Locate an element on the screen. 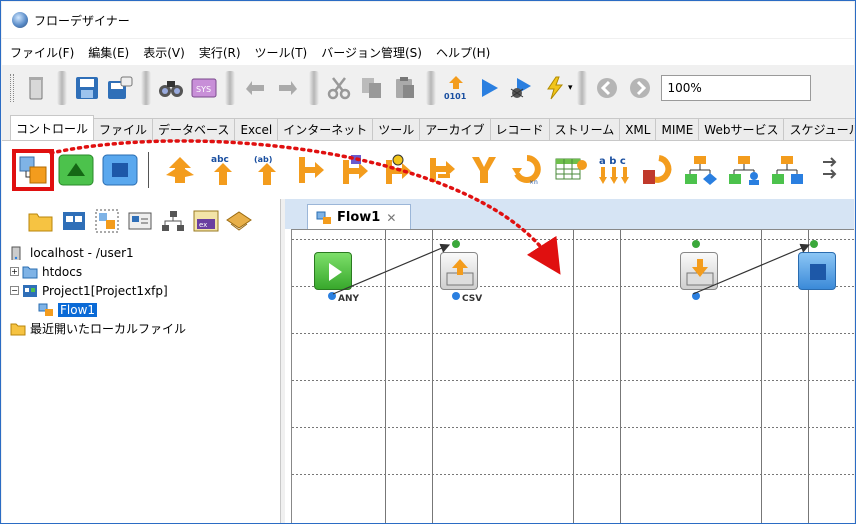 Image resolution: width=856 pixels, height=524 pixels. copy-icon is located at coordinates (372, 88).